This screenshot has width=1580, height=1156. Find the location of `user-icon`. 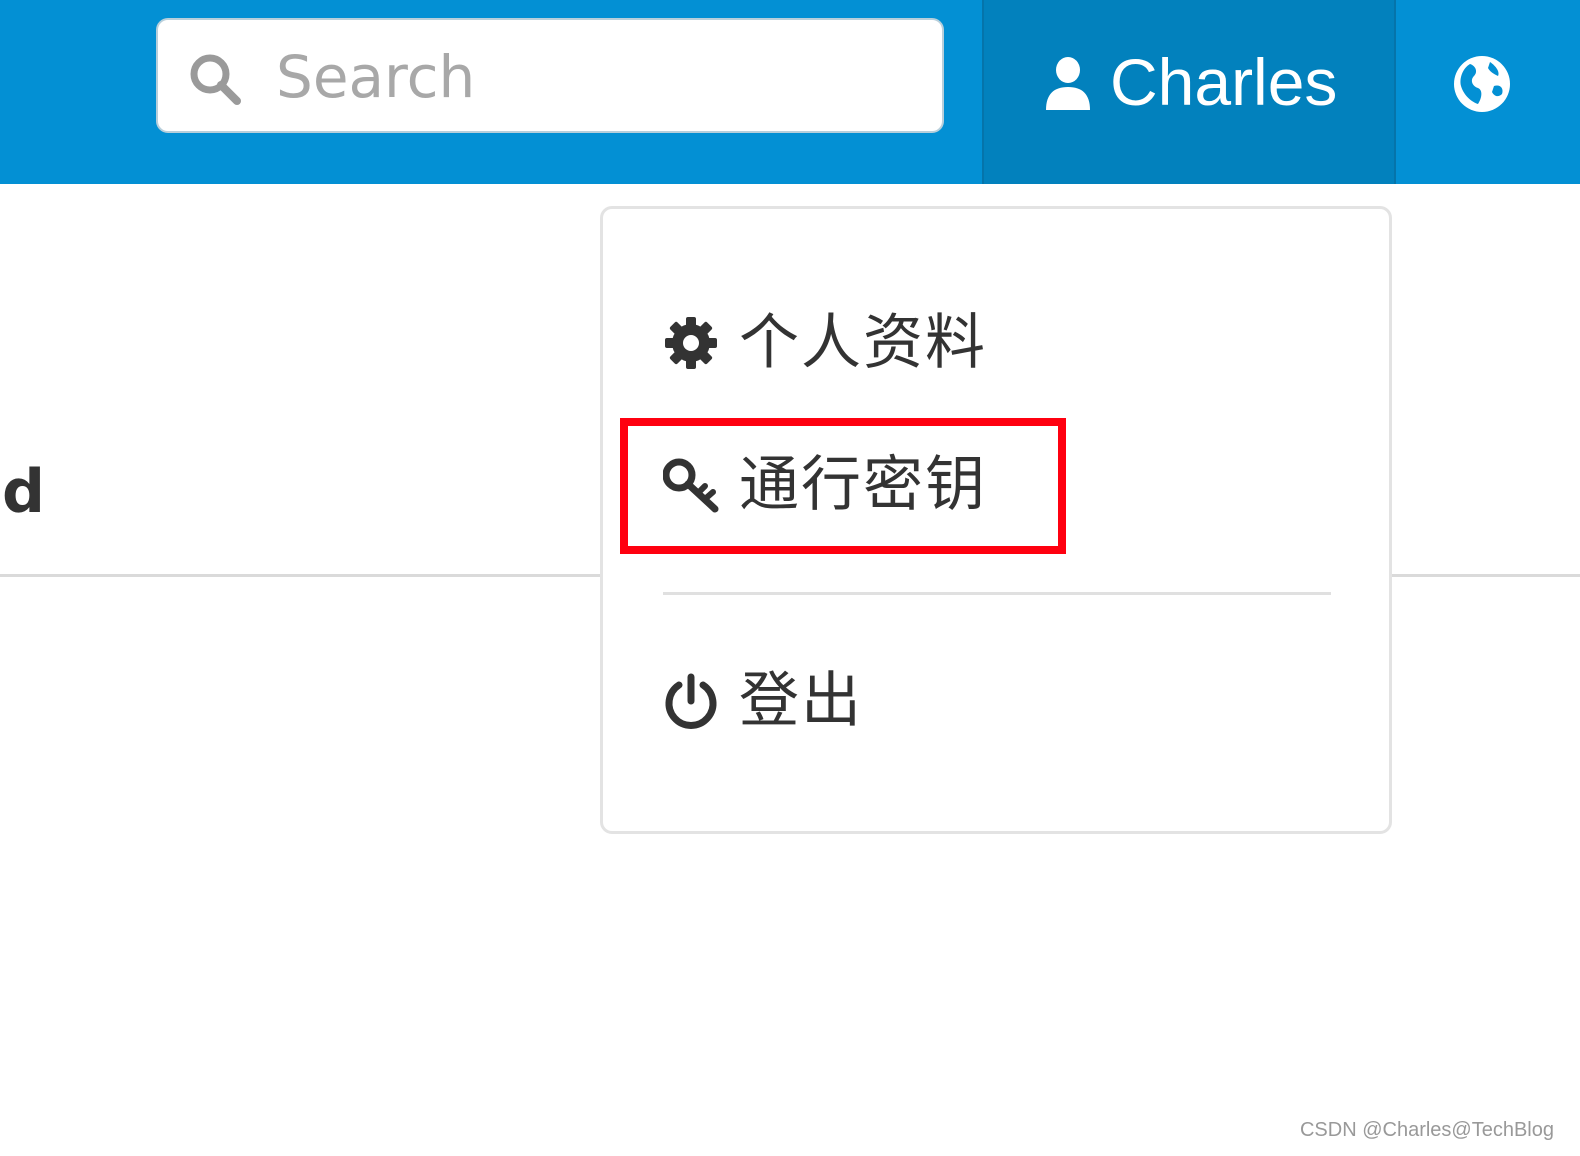

user-icon is located at coordinates (1068, 83).